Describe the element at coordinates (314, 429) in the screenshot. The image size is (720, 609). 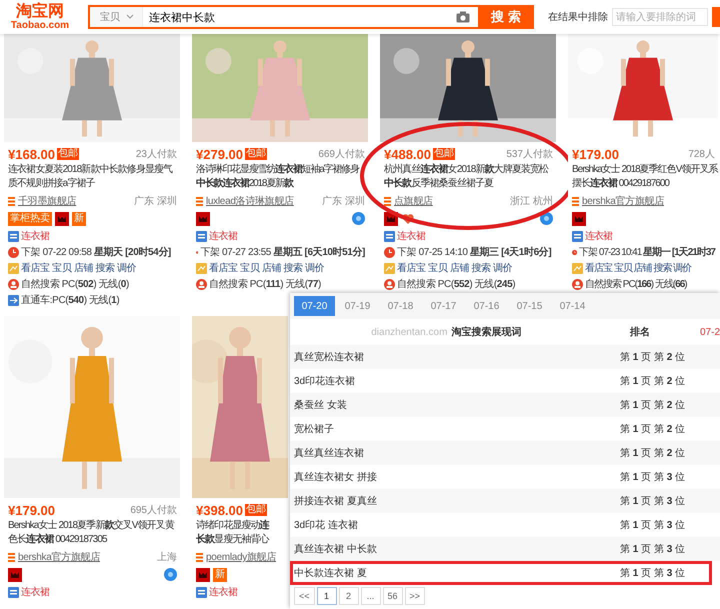
I see `keyword-cell-text: 宽松裙子` at that location.